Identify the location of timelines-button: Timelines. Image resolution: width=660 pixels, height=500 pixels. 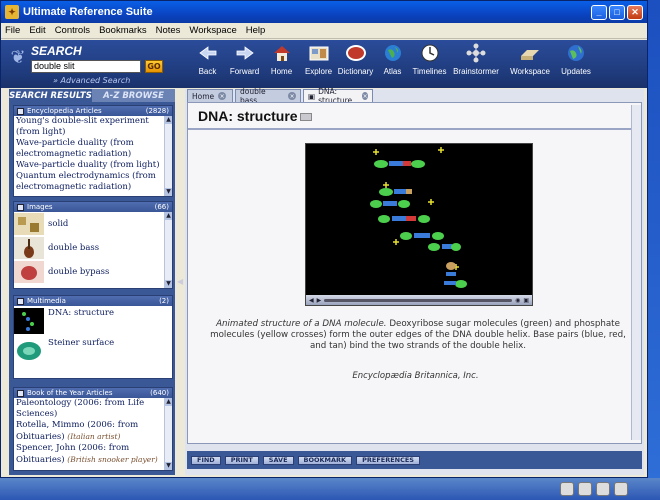
(429, 59).